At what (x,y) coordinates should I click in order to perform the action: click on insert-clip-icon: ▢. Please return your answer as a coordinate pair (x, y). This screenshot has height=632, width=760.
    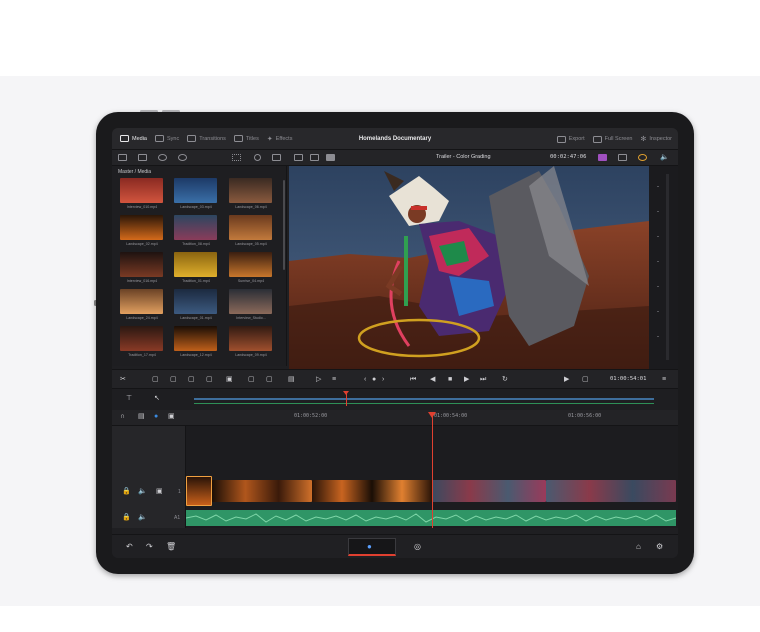
    Looking at the image, I should click on (155, 380).